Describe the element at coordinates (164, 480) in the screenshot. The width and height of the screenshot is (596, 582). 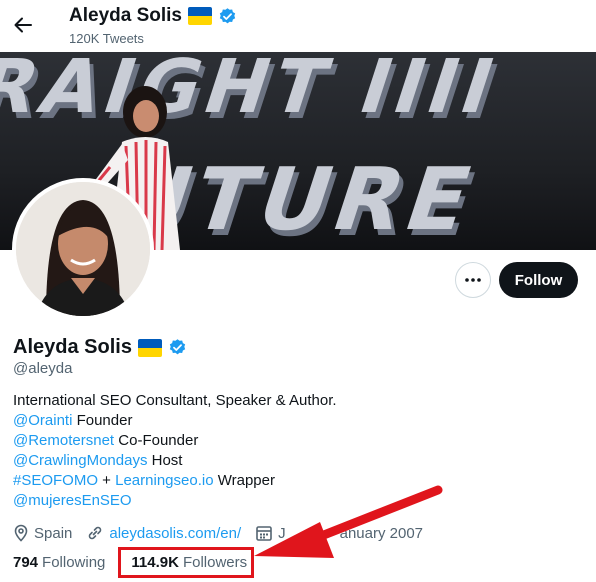
I see `url-link: Learningseo.io` at that location.